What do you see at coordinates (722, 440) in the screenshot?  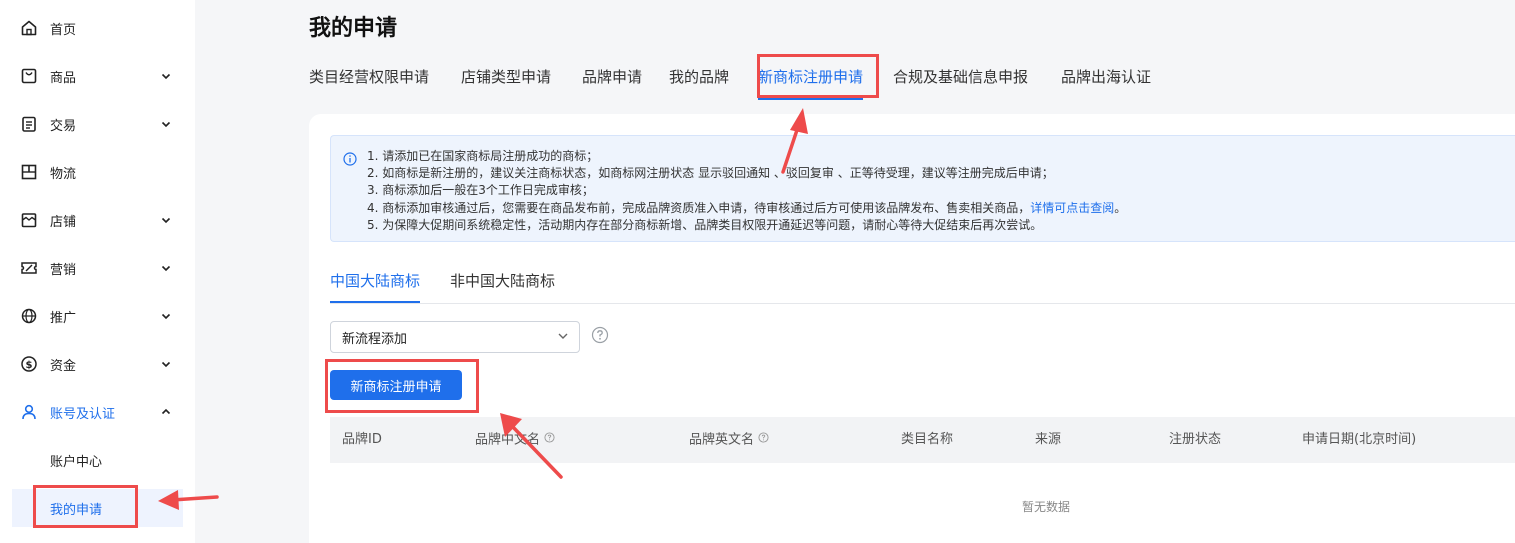 I see `column-header-label: 品牌英文名` at bounding box center [722, 440].